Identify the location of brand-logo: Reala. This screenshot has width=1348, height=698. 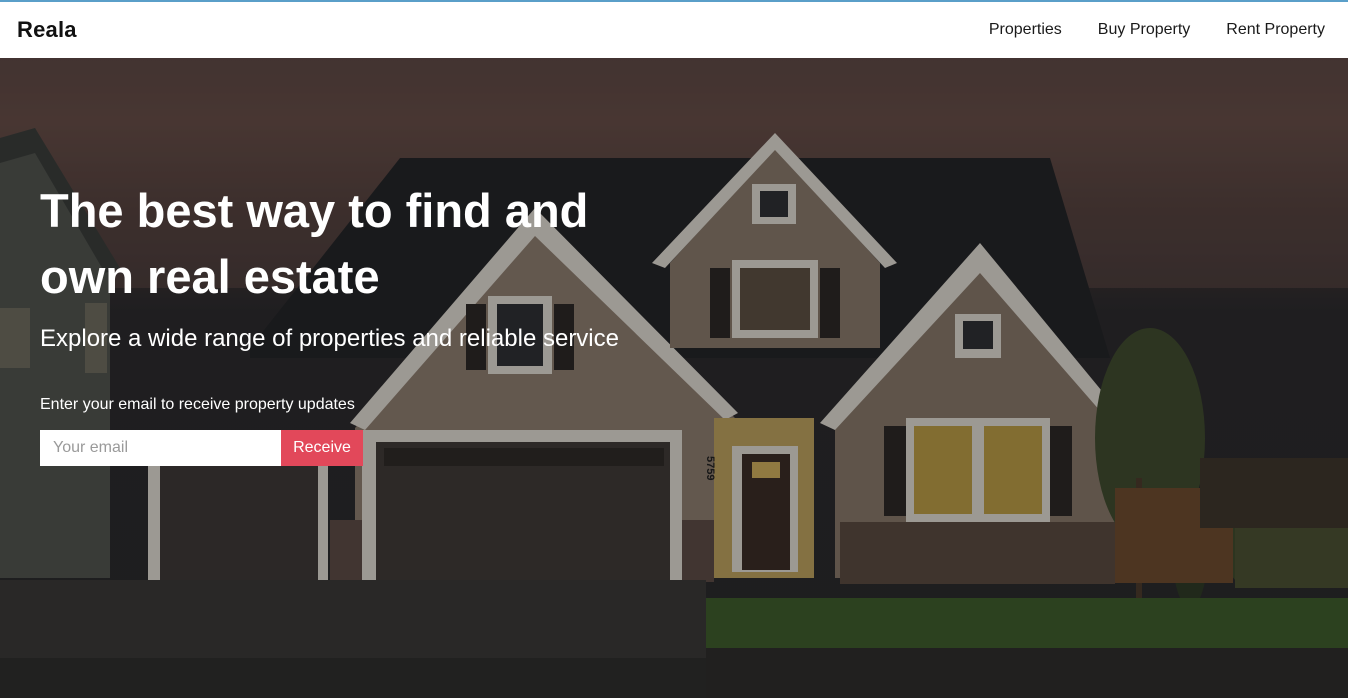
(47, 30).